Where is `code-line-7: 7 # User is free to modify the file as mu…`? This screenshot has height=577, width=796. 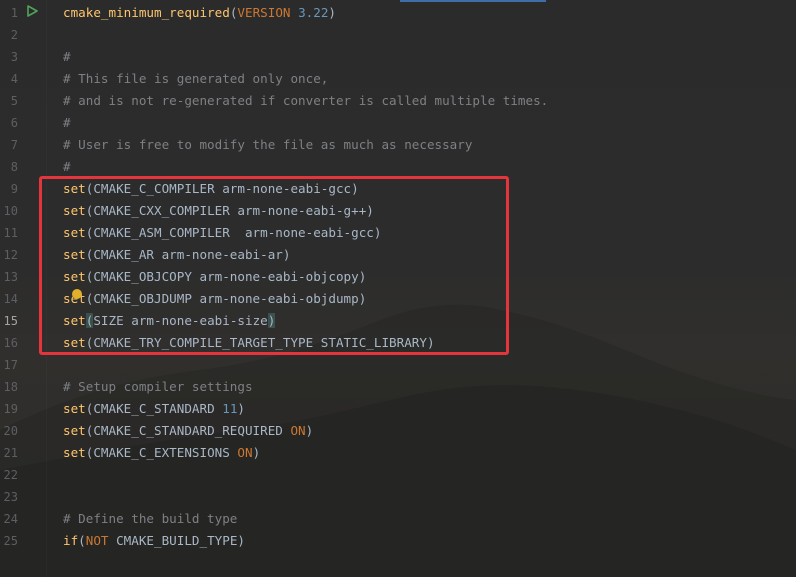 code-line-7: 7 # User is free to modify the file as mu… is located at coordinates (398, 145).